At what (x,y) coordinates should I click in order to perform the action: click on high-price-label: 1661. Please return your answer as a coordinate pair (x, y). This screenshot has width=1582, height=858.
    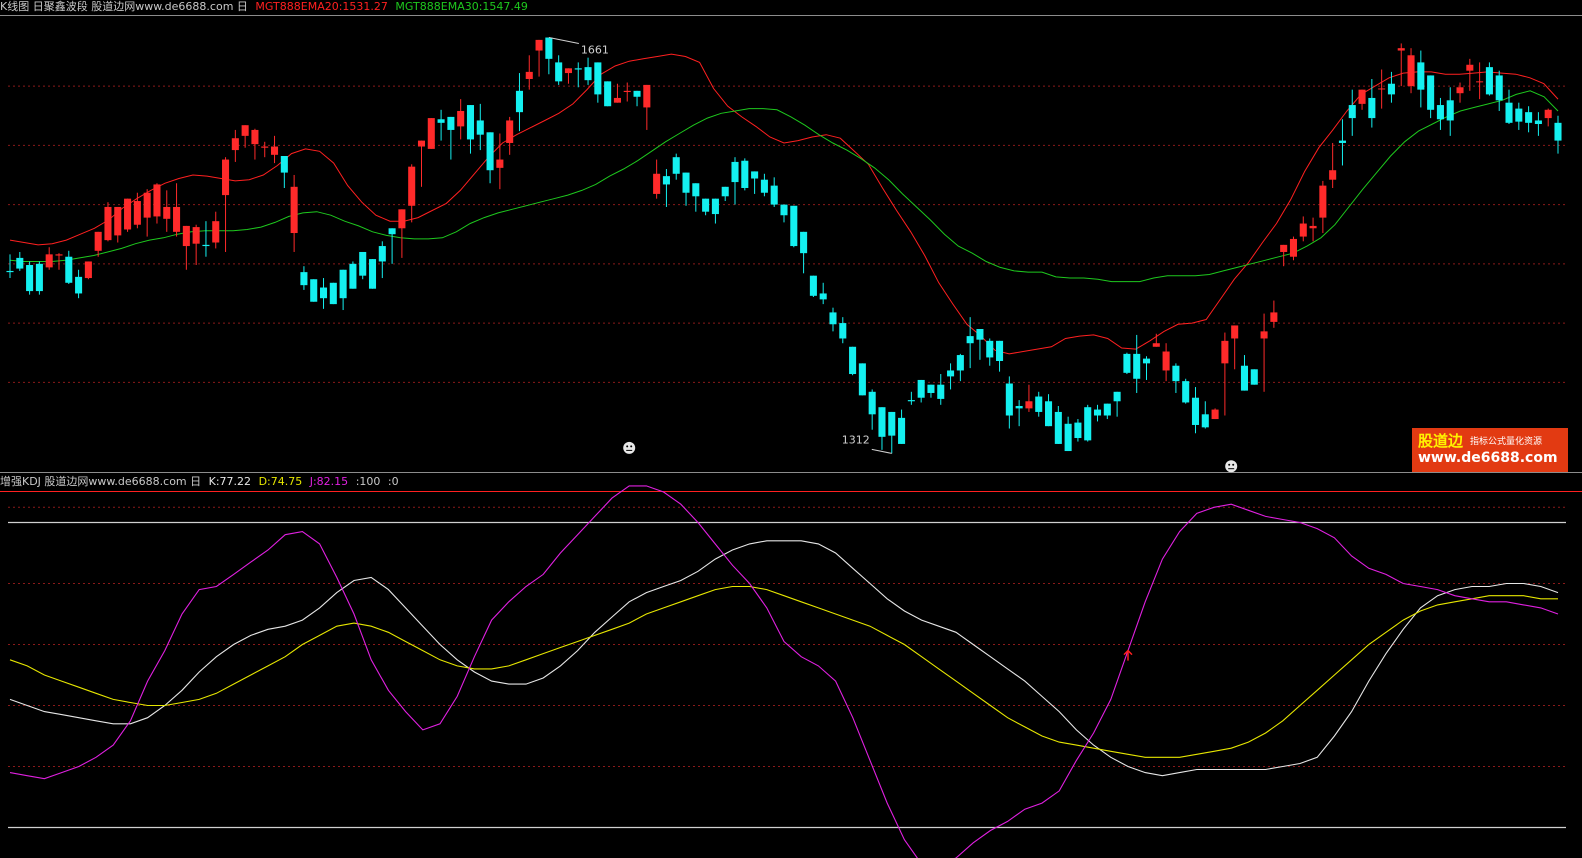
    Looking at the image, I should click on (595, 50).